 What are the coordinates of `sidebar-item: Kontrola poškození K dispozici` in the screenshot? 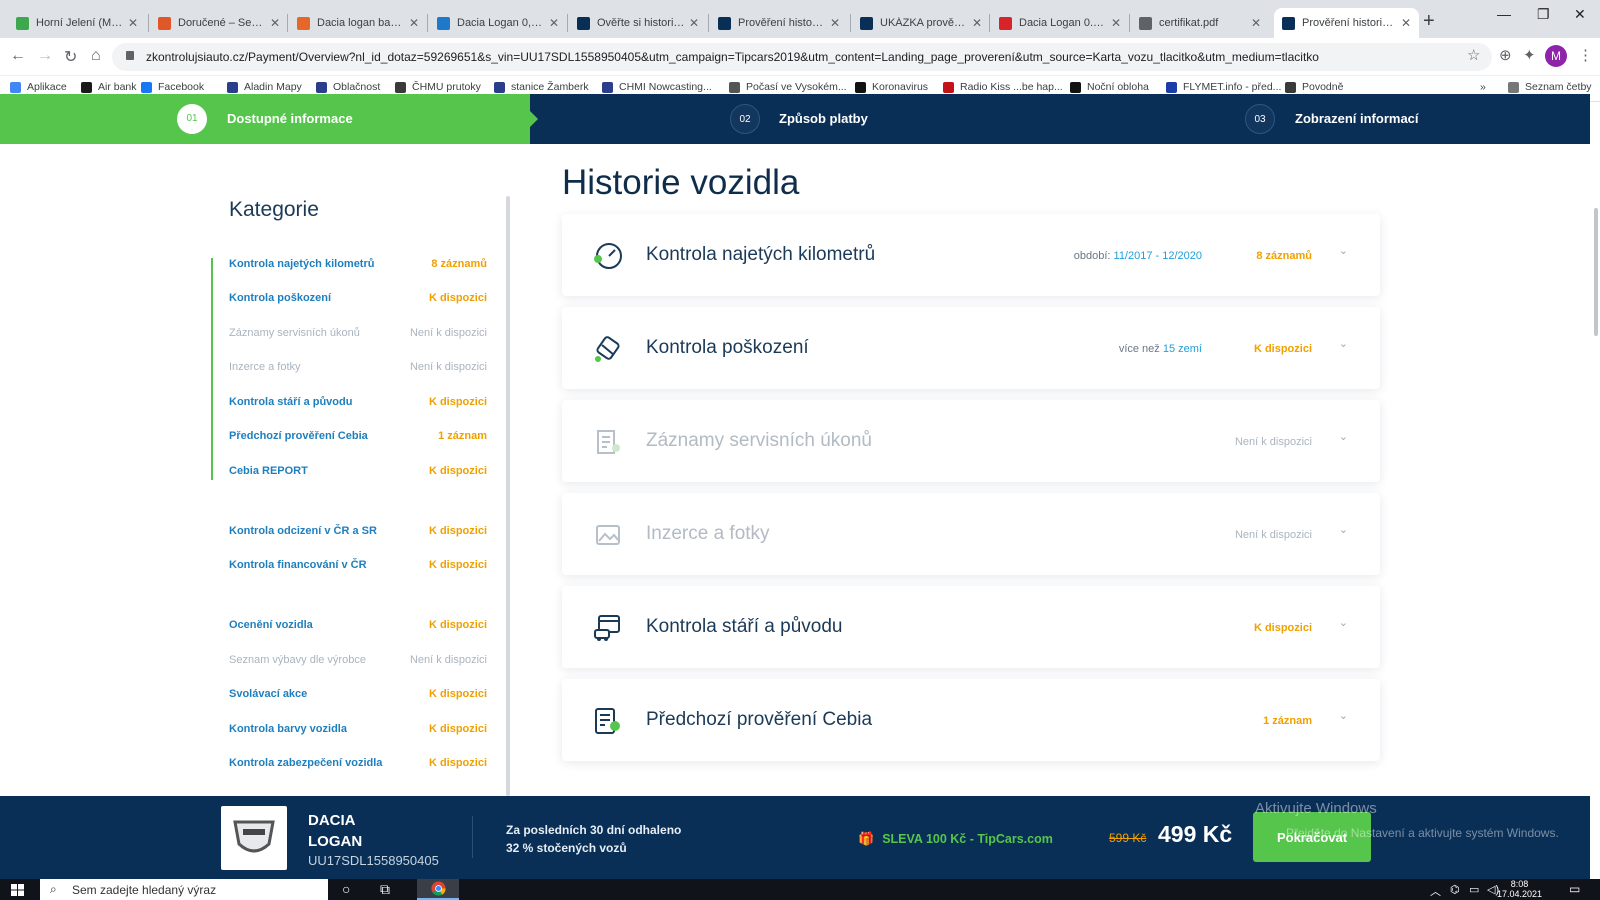 It's located at (358, 299).